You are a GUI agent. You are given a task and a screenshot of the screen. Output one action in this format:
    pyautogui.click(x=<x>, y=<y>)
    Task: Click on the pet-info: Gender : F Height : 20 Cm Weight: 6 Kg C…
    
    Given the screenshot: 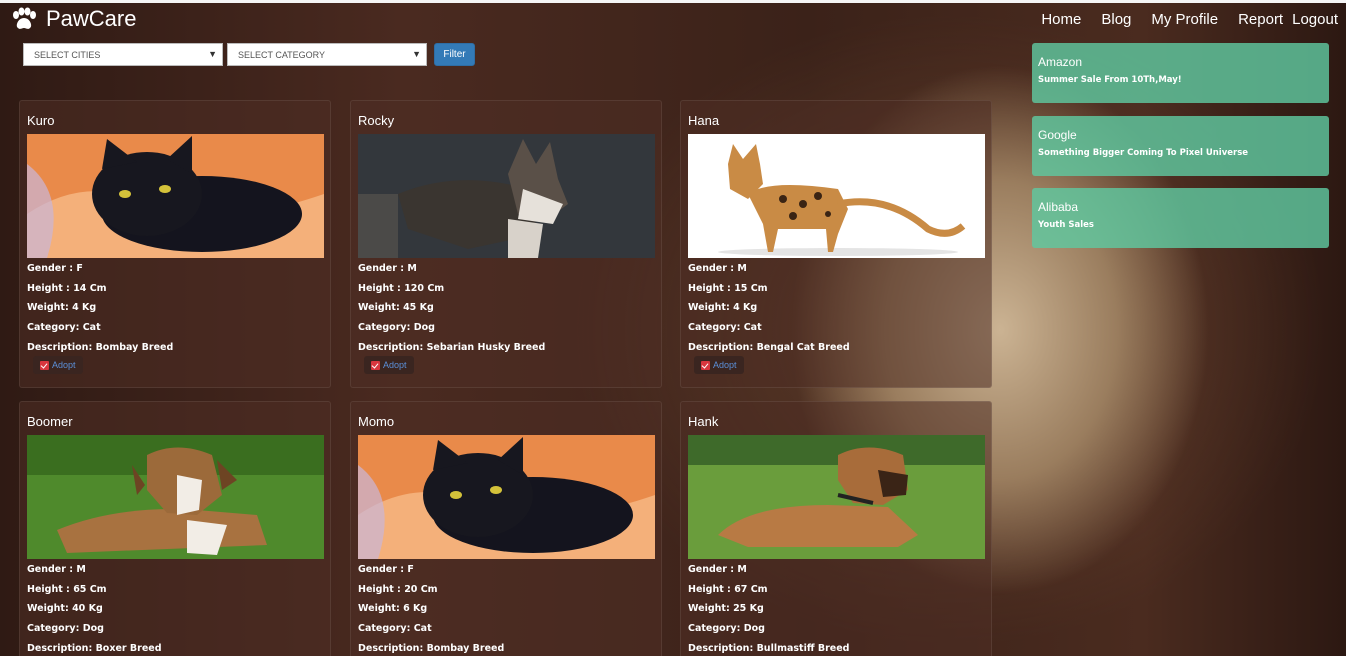 What is the action you would take?
    pyautogui.click(x=431, y=608)
    